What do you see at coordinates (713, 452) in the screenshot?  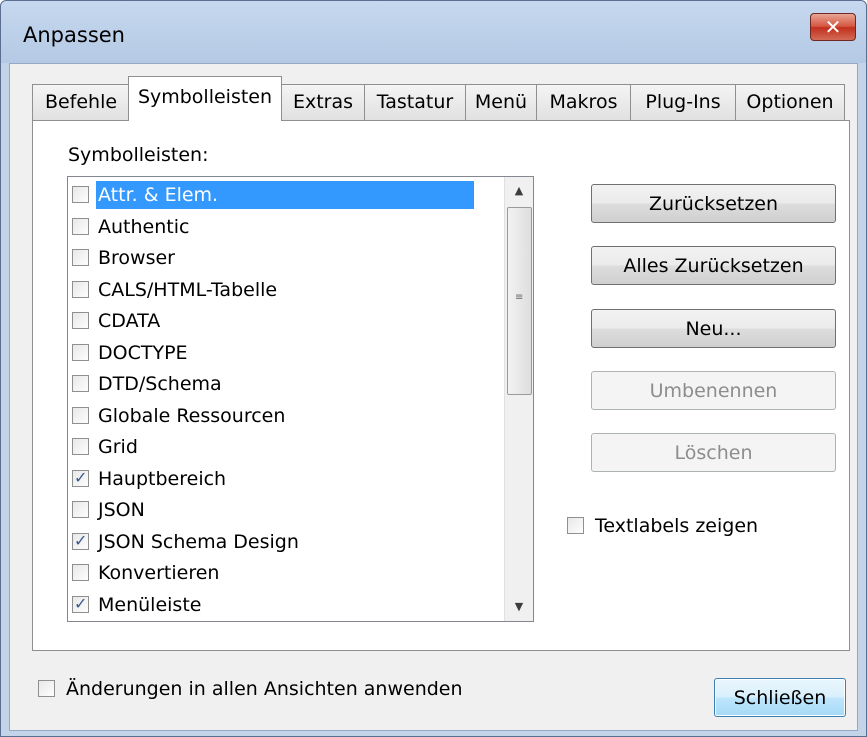 I see `delete-button: Löschen` at bounding box center [713, 452].